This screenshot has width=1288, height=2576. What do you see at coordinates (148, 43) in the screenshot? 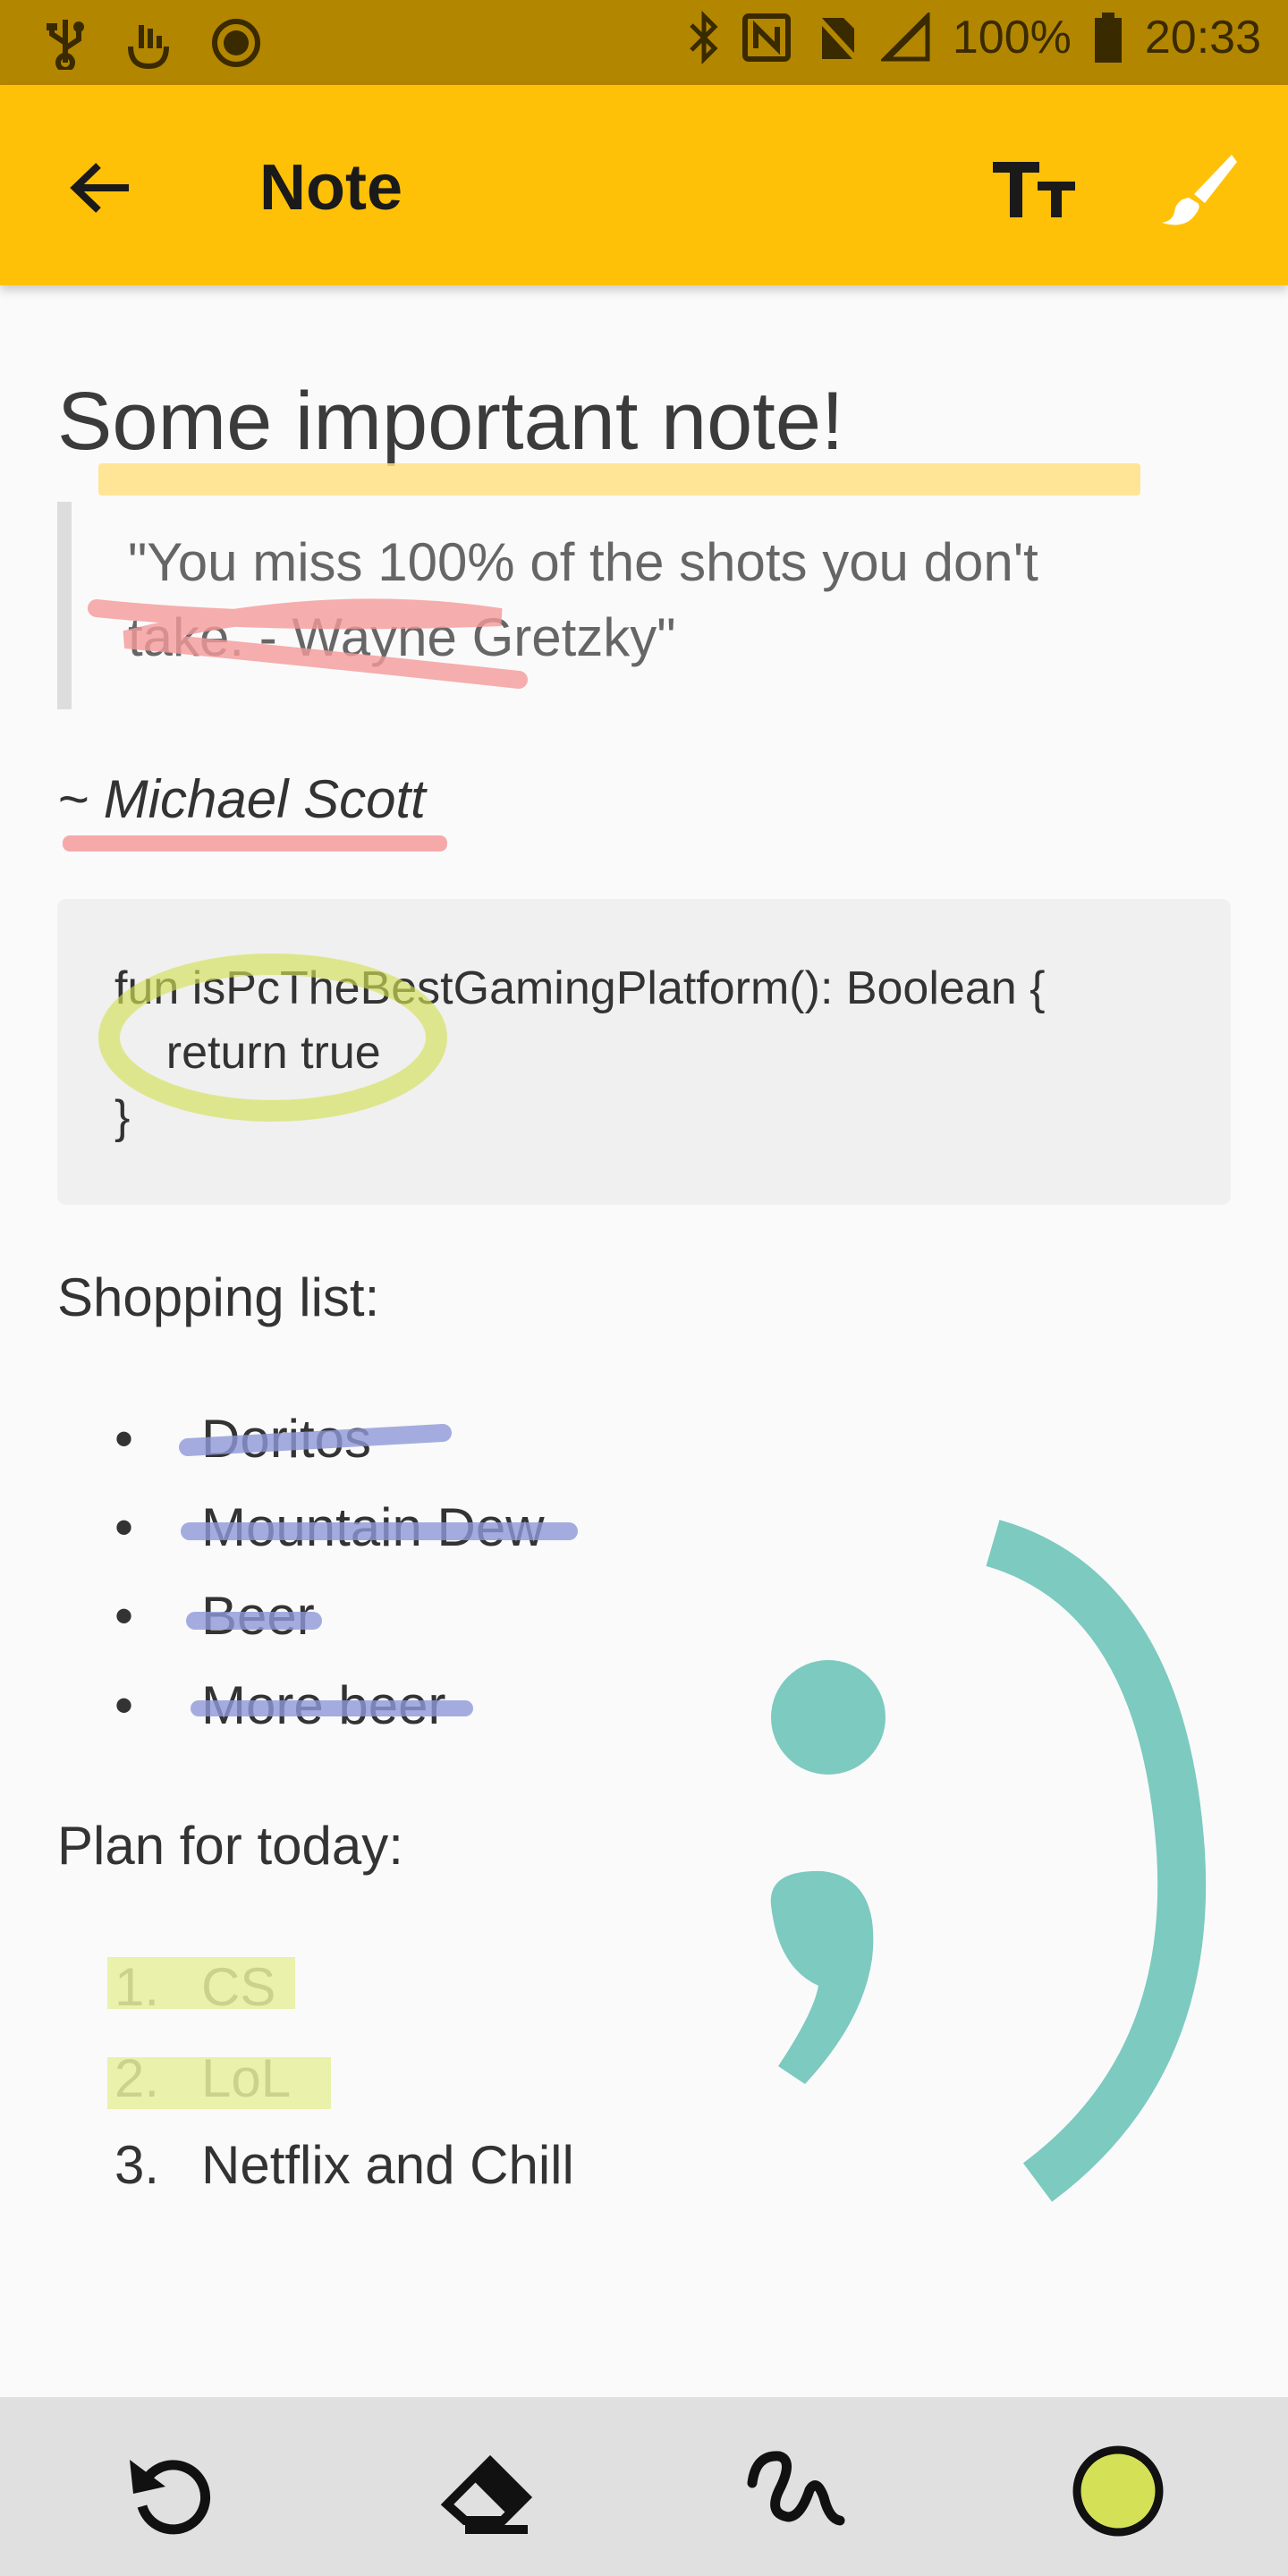
I see `touch-gesture-icon` at bounding box center [148, 43].